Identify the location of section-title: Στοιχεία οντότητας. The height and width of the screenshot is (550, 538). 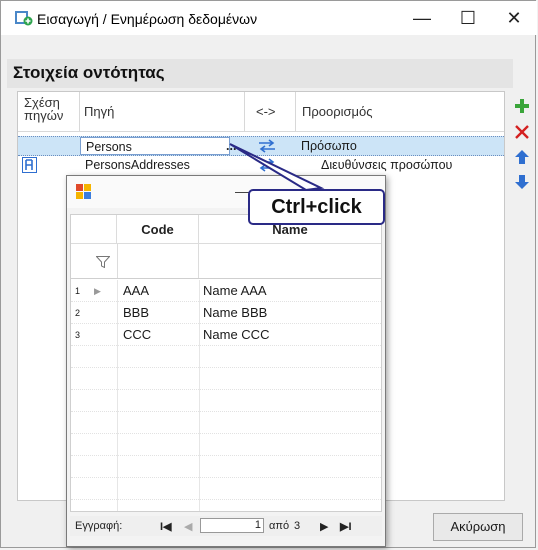
(89, 72).